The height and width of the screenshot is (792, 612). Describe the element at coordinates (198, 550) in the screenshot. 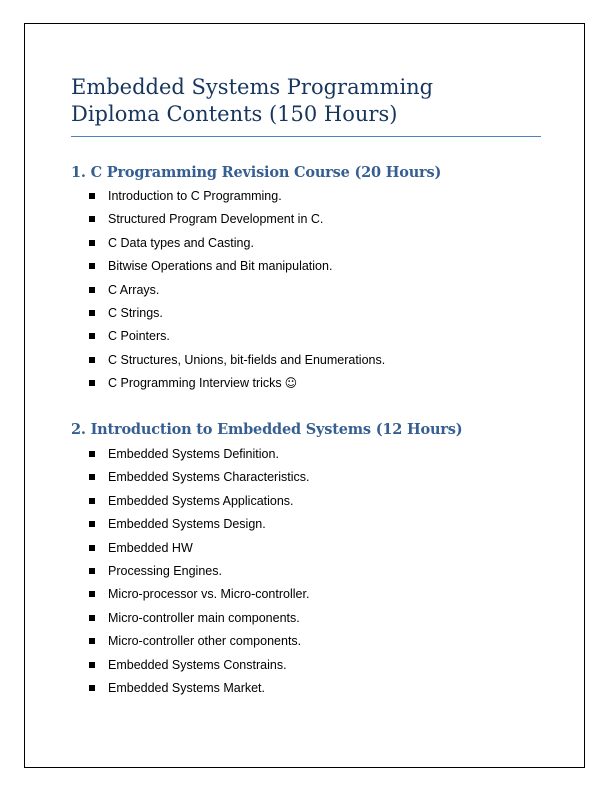

I see `list-item: Embedded HW` at that location.